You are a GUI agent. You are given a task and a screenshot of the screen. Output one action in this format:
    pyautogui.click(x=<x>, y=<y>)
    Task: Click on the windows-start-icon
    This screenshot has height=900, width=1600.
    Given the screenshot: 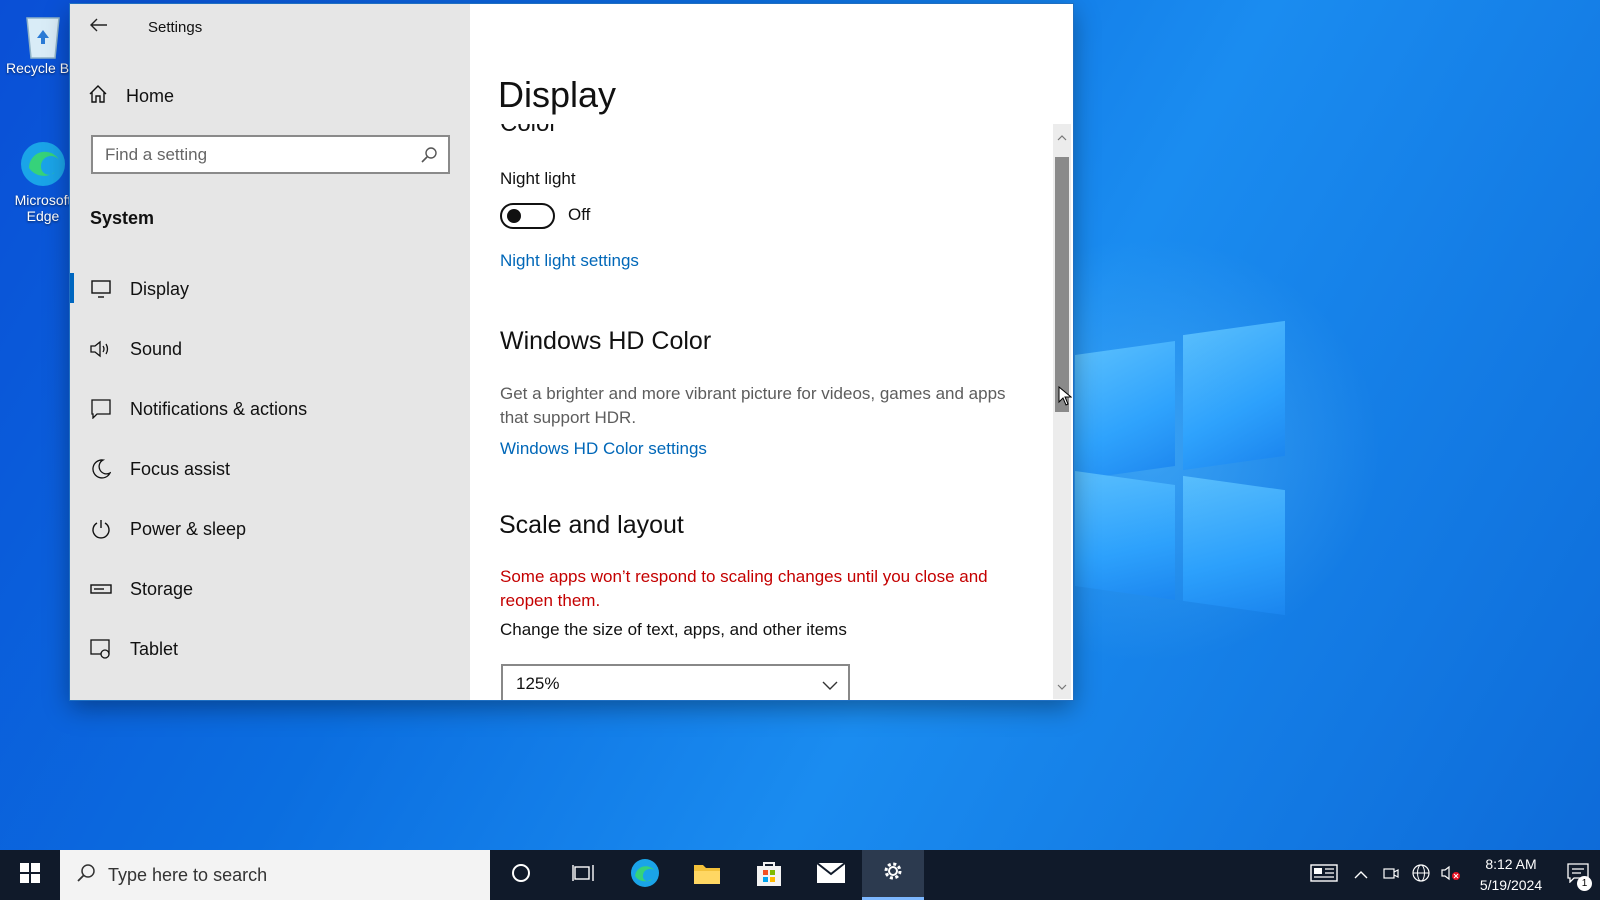 What is the action you would take?
    pyautogui.click(x=30, y=875)
    